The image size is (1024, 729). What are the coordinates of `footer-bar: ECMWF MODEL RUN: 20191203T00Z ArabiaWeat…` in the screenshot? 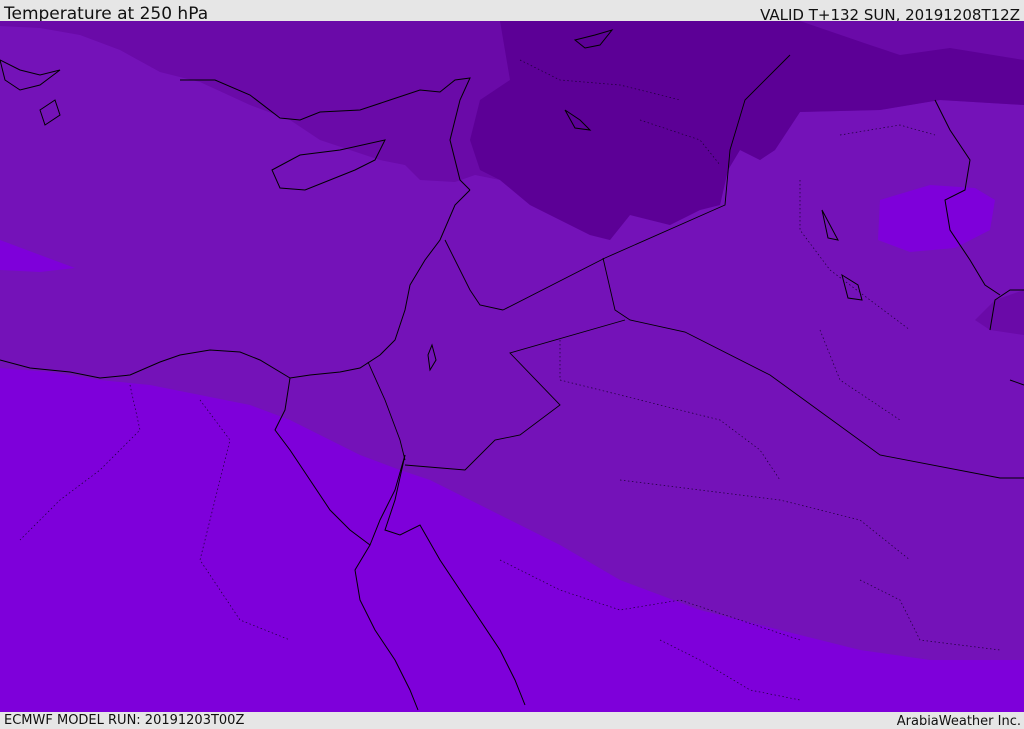 It's located at (512, 720).